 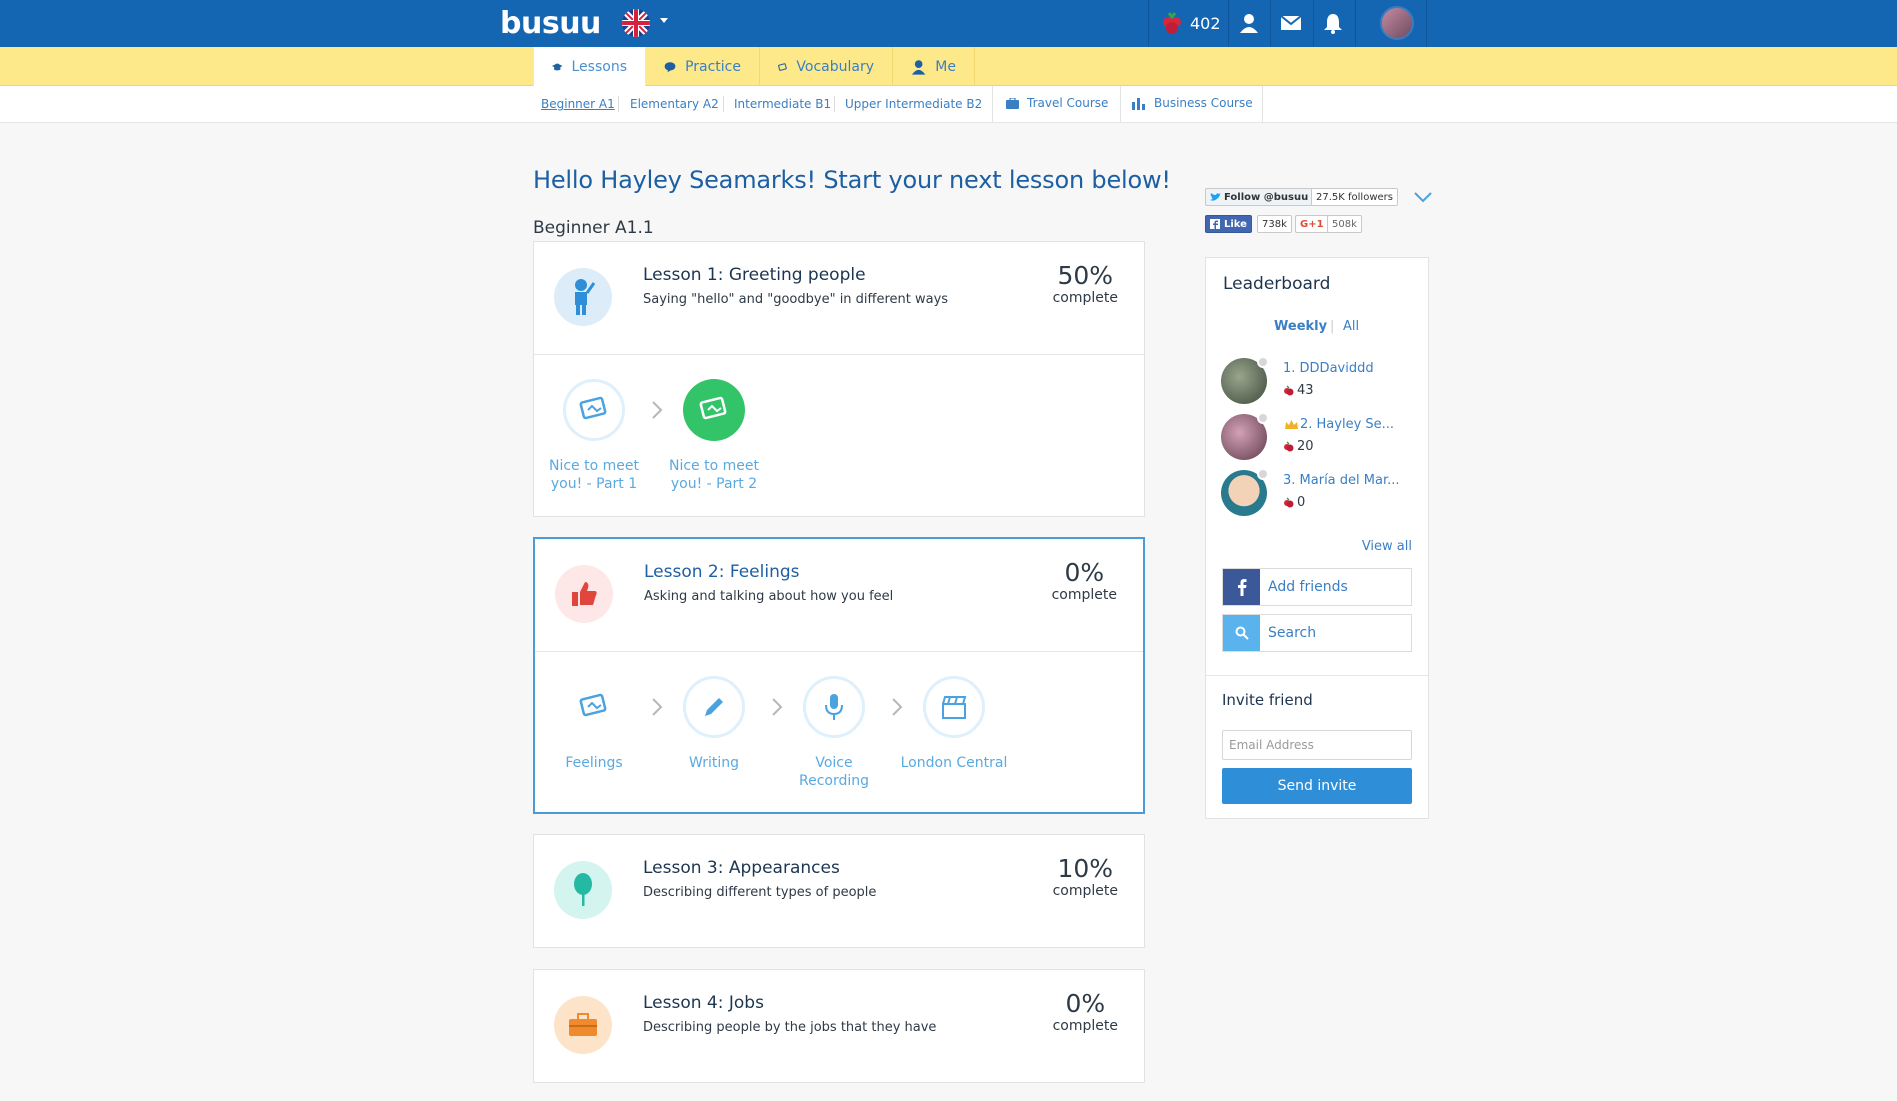 I want to click on add-friends-button: Add friends, so click(x=1317, y=587).